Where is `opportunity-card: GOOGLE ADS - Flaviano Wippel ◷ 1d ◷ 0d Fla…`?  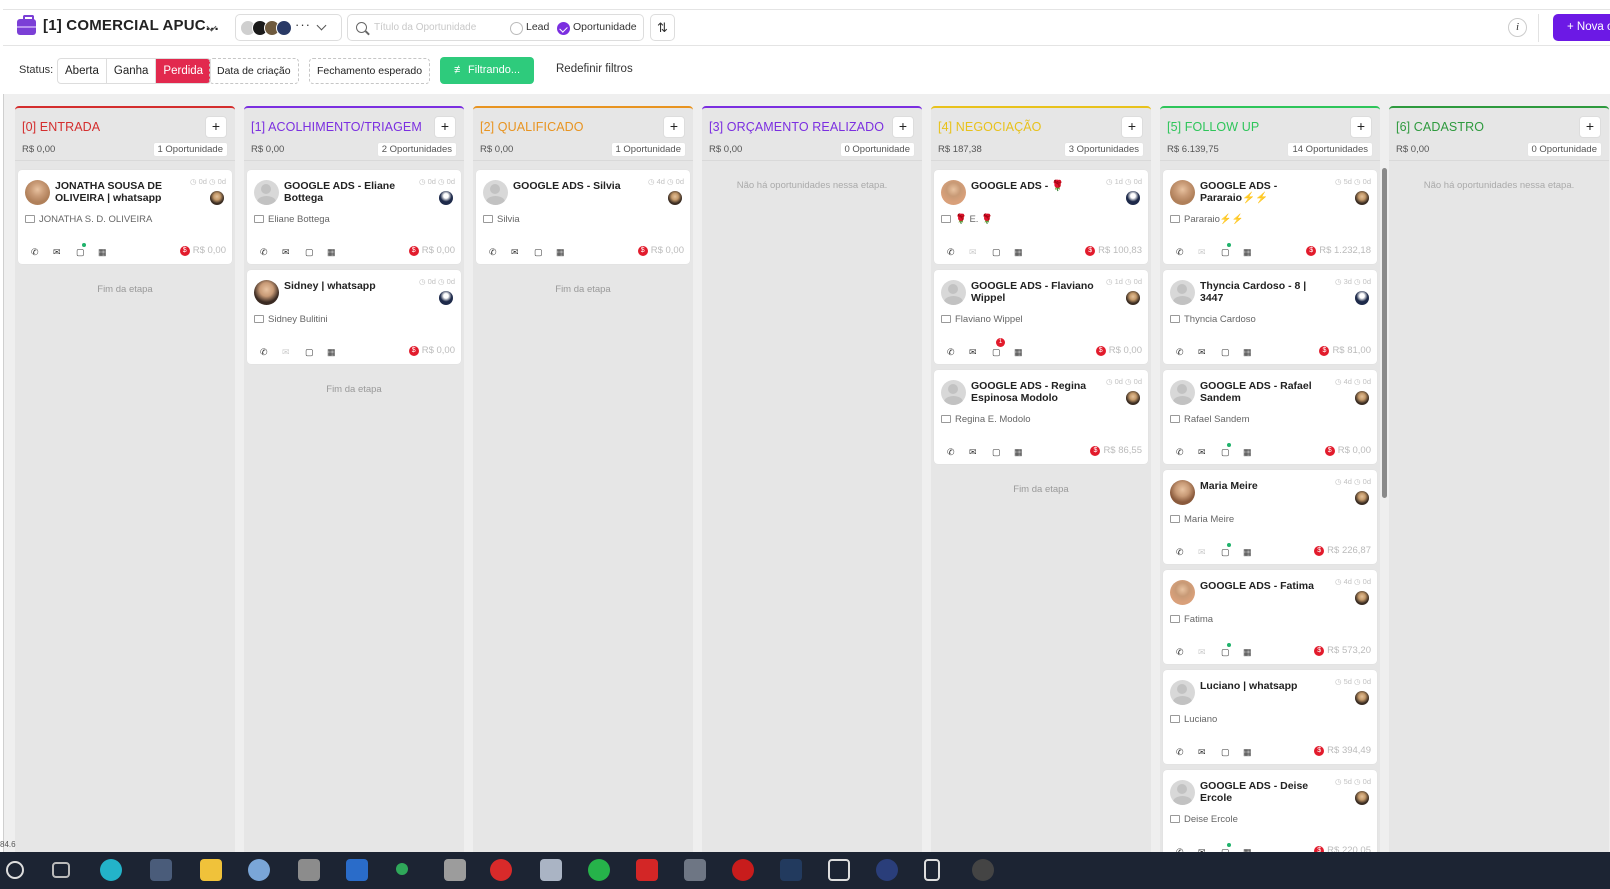 opportunity-card: GOOGLE ADS - Flaviano Wippel ◷ 1d ◷ 0d Fla… is located at coordinates (1041, 317).